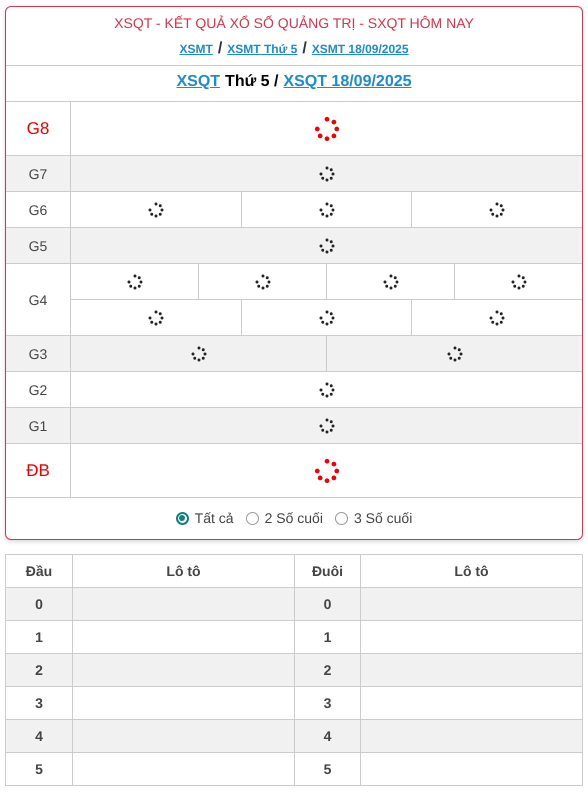 The width and height of the screenshot is (588, 797). Describe the element at coordinates (360, 49) in the screenshot. I see `breadcrumb-link: XSMT 18/09/2025` at that location.